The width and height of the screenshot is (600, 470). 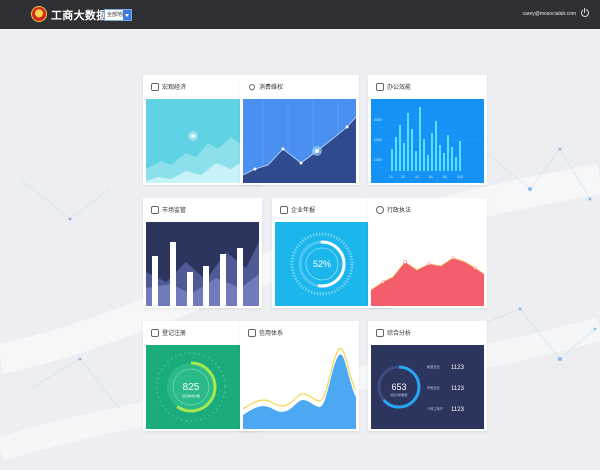 I want to click on tile-header: 市场监管, so click(x=202, y=209).